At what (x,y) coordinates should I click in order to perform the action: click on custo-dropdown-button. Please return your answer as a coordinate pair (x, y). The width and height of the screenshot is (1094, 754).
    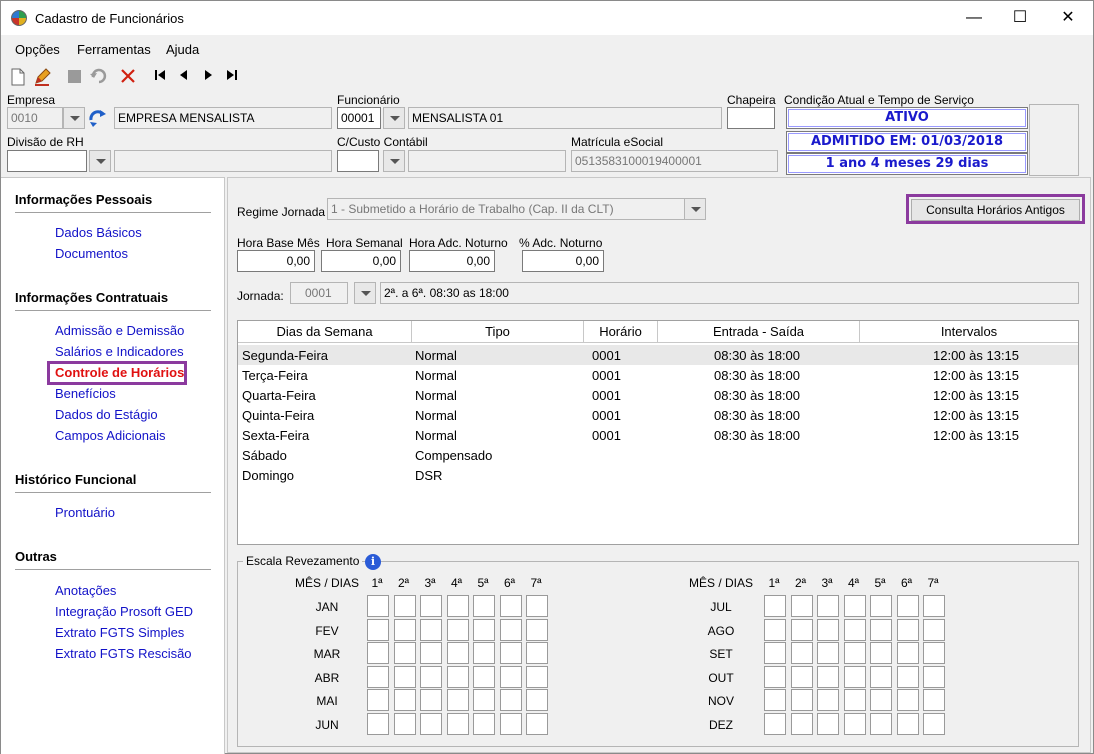
    Looking at the image, I should click on (394, 161).